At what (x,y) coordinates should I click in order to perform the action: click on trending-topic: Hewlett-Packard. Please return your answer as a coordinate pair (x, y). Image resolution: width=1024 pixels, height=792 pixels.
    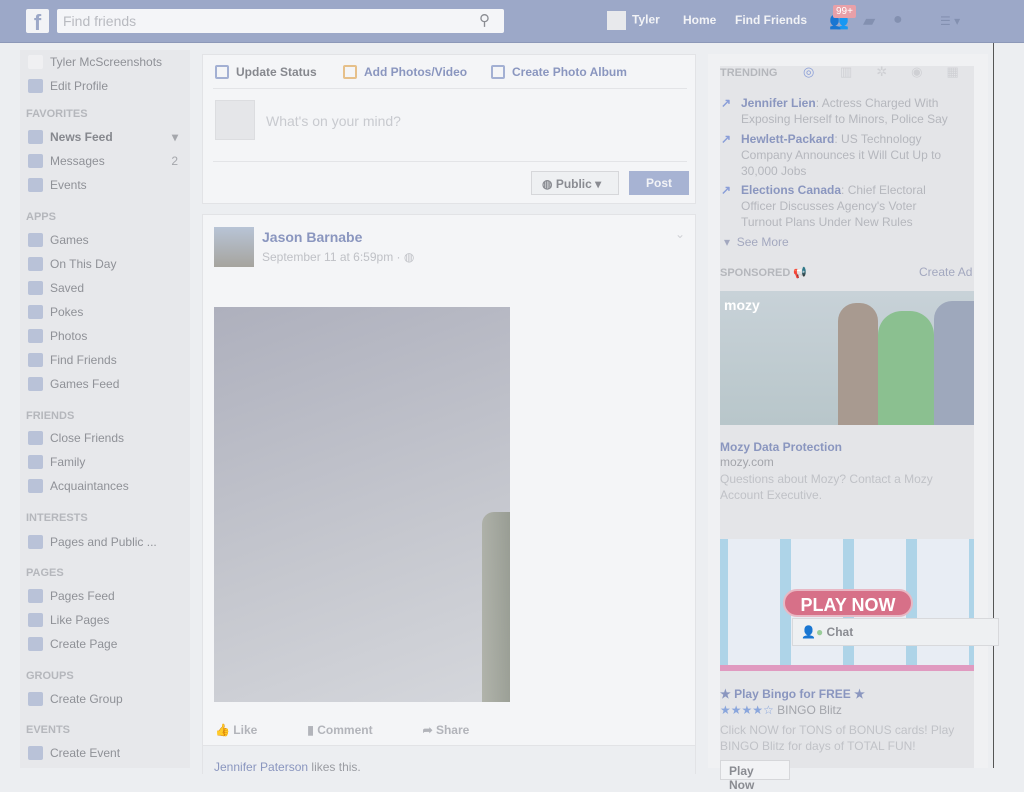
    Looking at the image, I should click on (787, 139).